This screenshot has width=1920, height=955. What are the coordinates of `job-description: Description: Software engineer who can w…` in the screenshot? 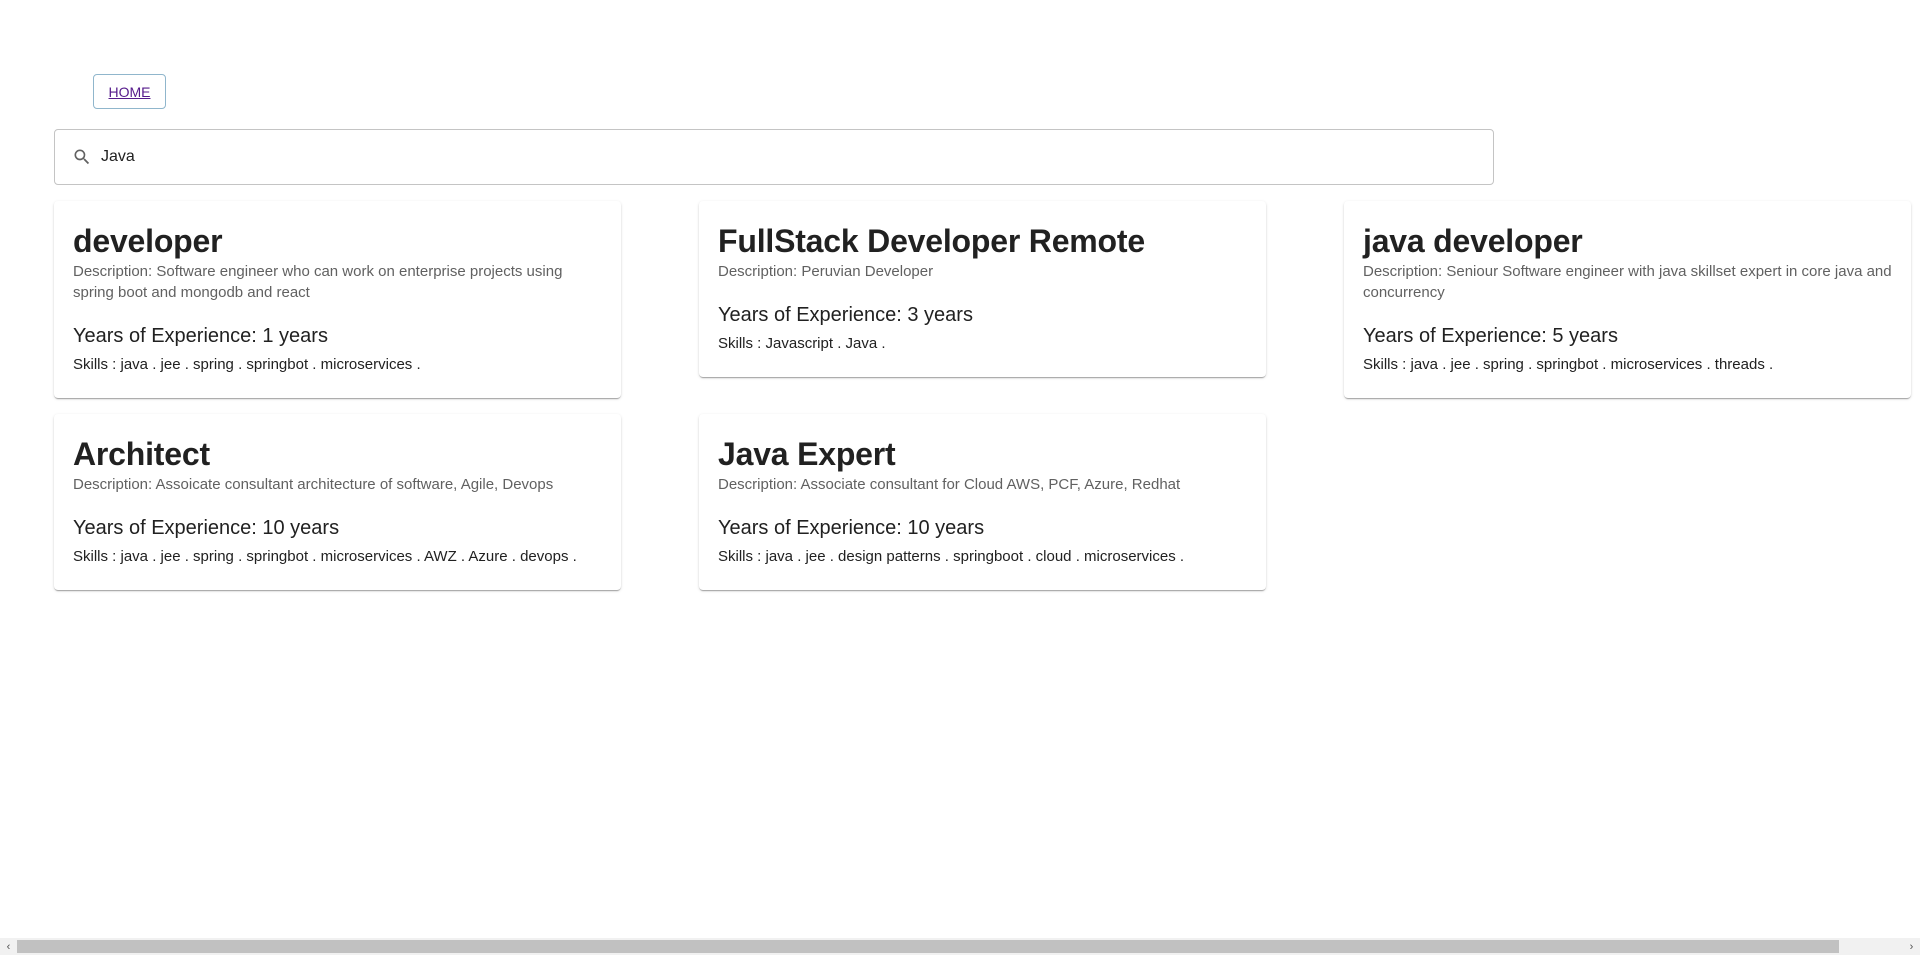 It's located at (318, 282).